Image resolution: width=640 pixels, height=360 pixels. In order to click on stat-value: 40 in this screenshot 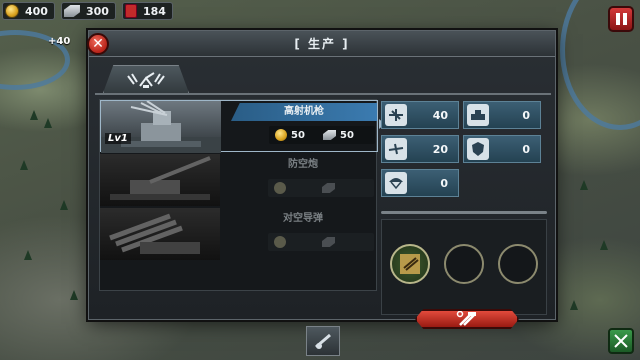, I will do `click(440, 115)`.